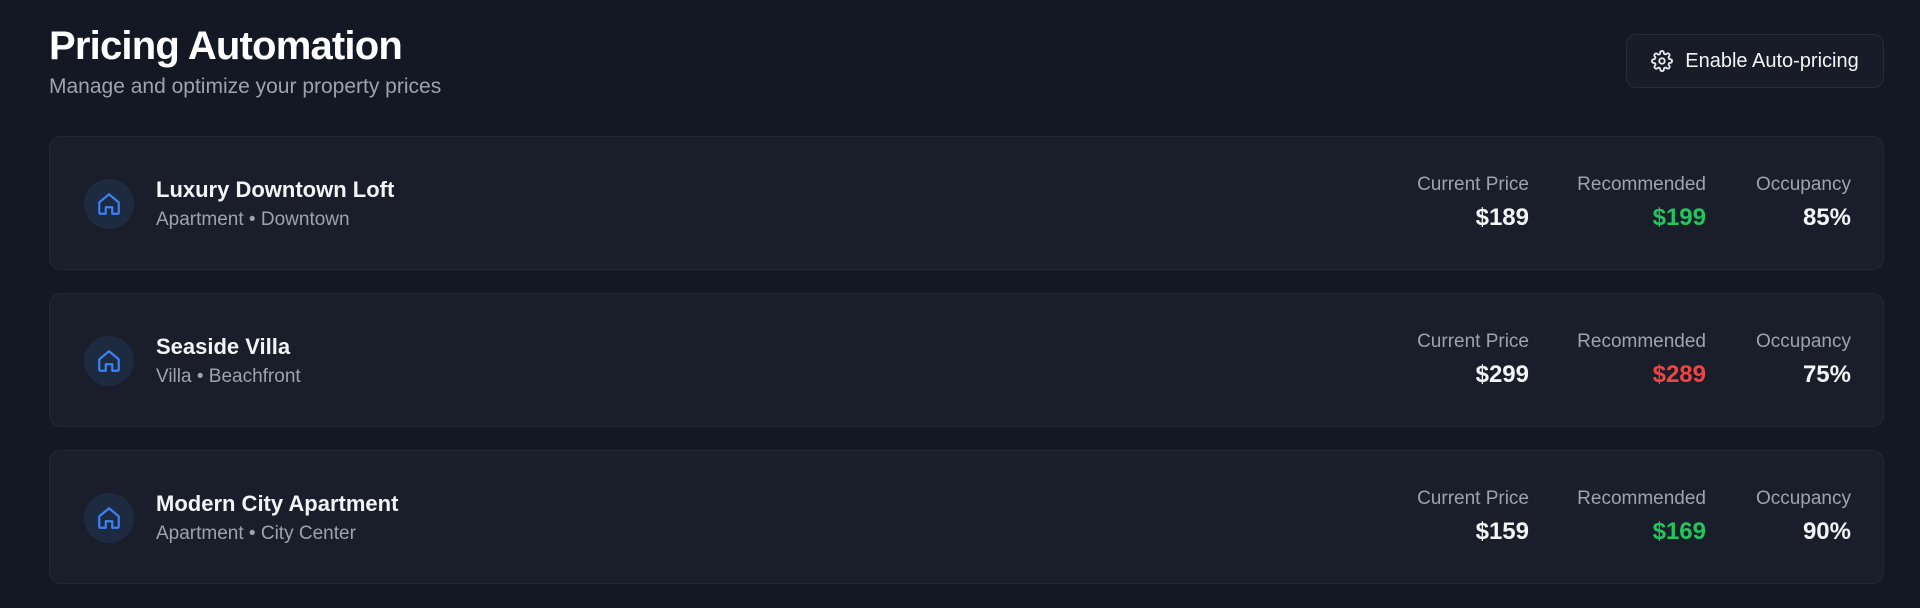 Image resolution: width=1920 pixels, height=608 pixels. What do you see at coordinates (1641, 517) in the screenshot?
I see `recommended-stat: Recommended $169` at bounding box center [1641, 517].